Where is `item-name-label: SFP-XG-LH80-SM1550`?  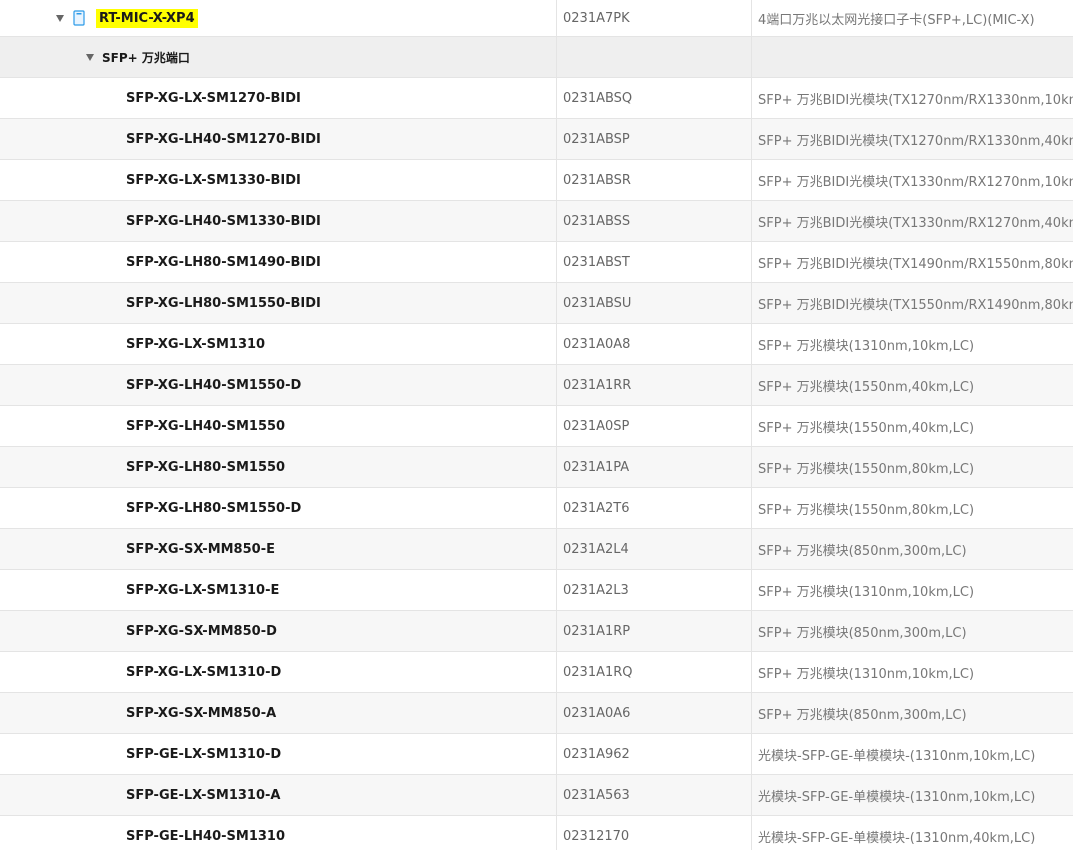 item-name-label: SFP-XG-LH80-SM1550 is located at coordinates (206, 467).